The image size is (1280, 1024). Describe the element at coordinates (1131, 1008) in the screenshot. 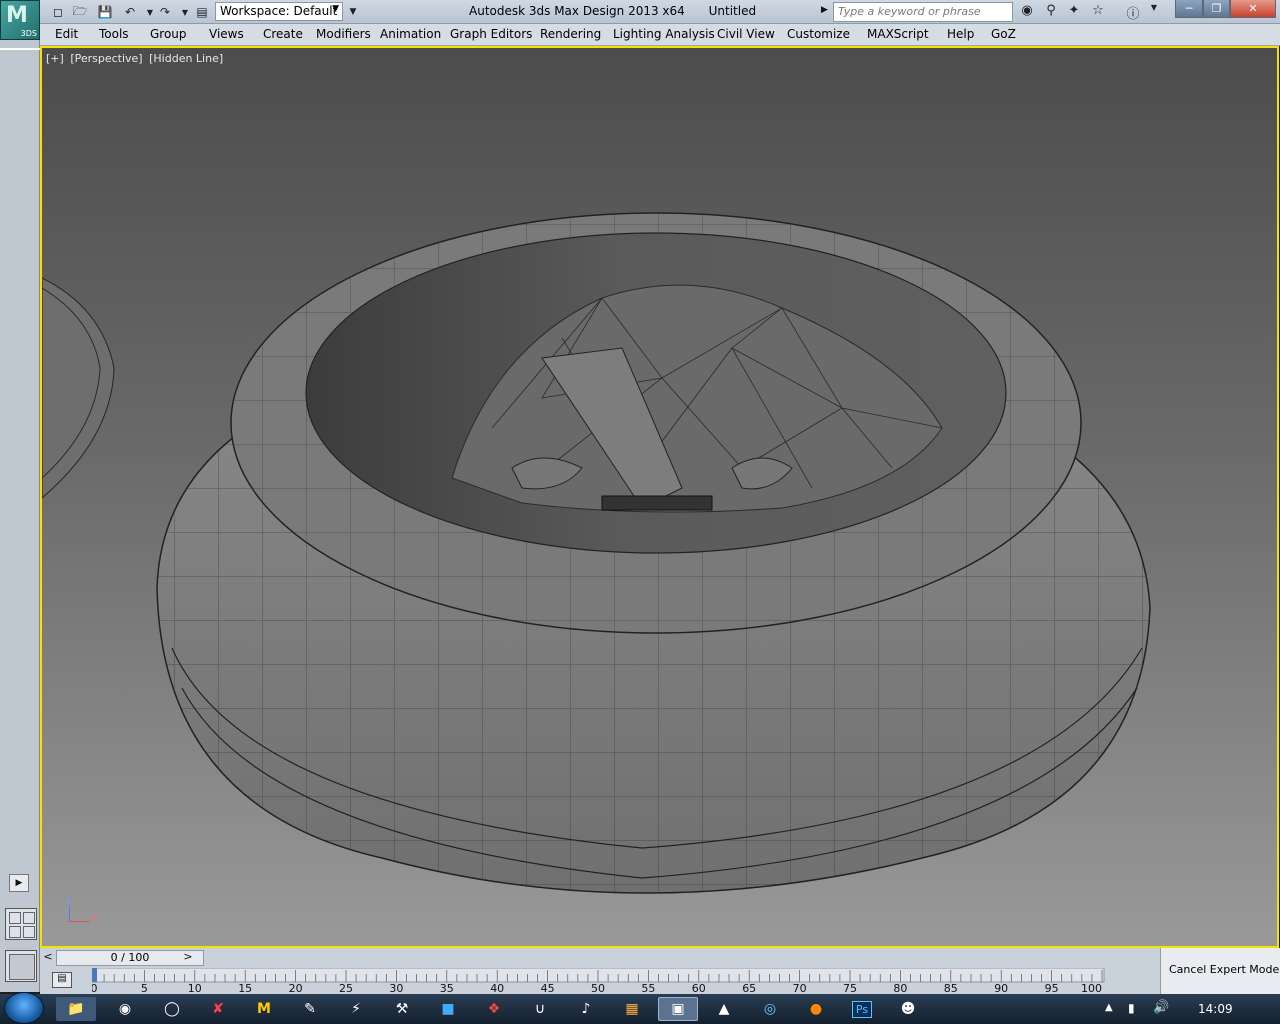

I see `network-icon: ▮` at that location.